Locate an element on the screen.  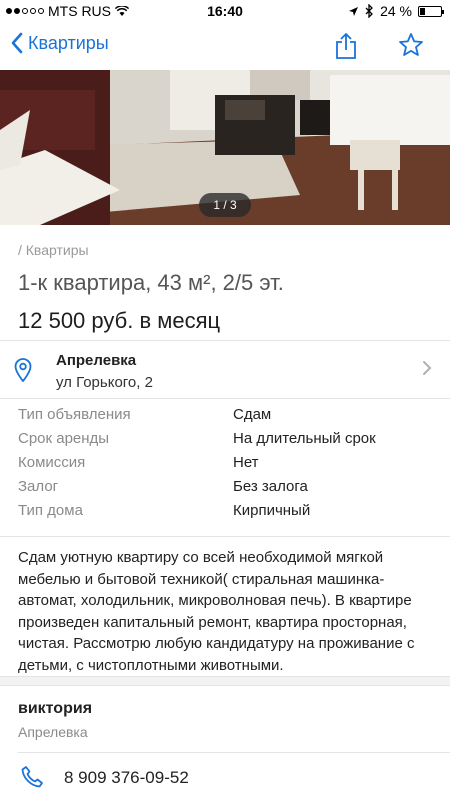
param-value: Сдам is located at coordinates (252, 414).